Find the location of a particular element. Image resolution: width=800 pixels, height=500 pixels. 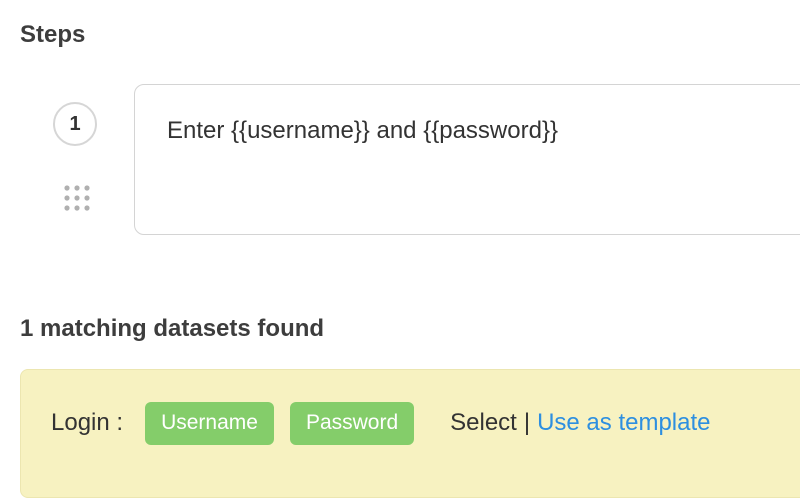

field-tag-password: Password is located at coordinates (352, 423).